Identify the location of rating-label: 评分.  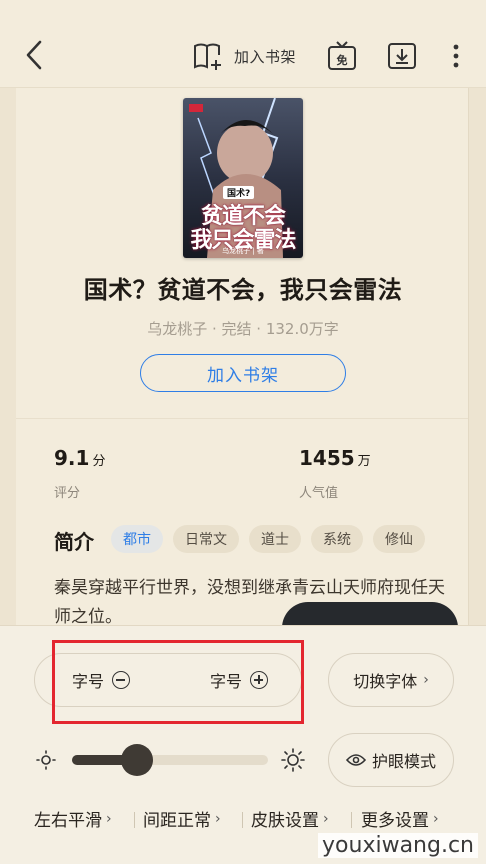
(67, 493).